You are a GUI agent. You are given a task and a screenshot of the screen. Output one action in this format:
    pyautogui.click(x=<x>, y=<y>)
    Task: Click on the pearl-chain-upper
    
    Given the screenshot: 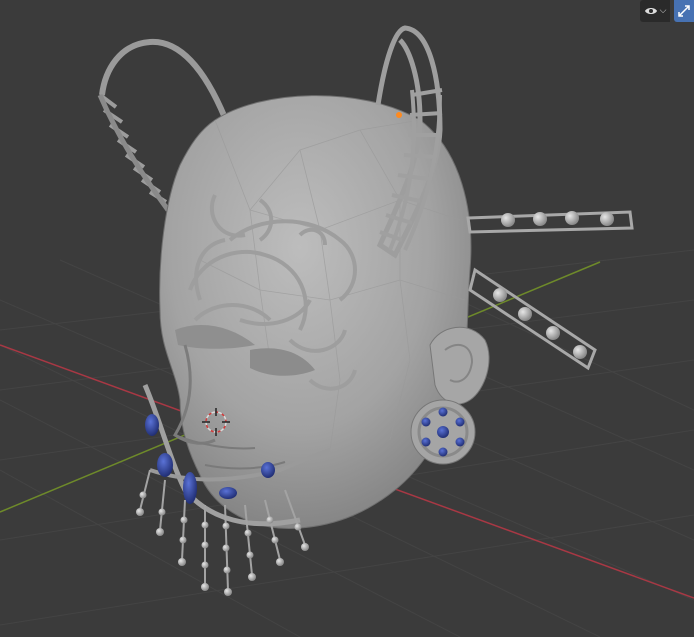 What is the action you would take?
    pyautogui.click(x=550, y=222)
    